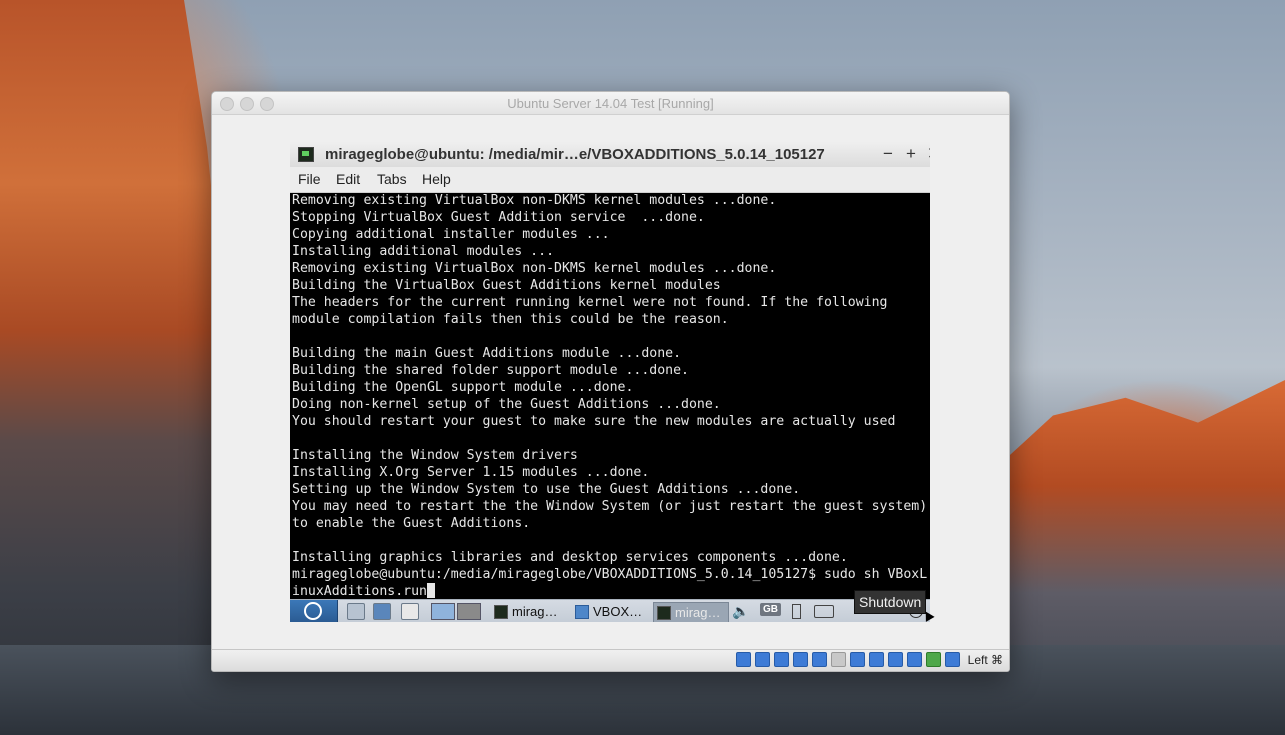 The width and height of the screenshot is (1285, 735). I want to click on volume-icon: 🔈, so click(740, 611).